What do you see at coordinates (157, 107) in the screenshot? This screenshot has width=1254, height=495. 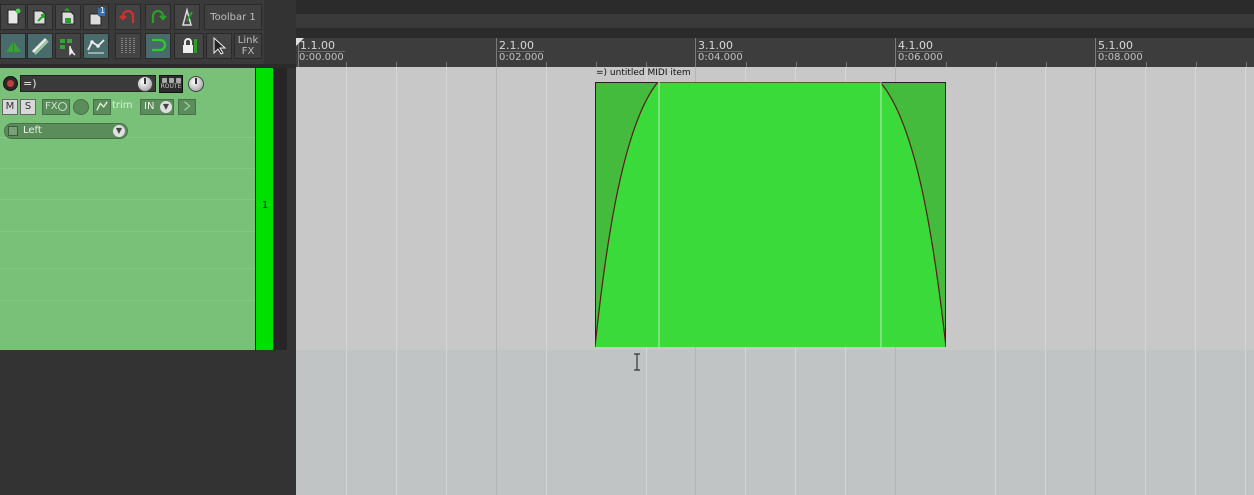 I see `input-select-button: IN ▼` at bounding box center [157, 107].